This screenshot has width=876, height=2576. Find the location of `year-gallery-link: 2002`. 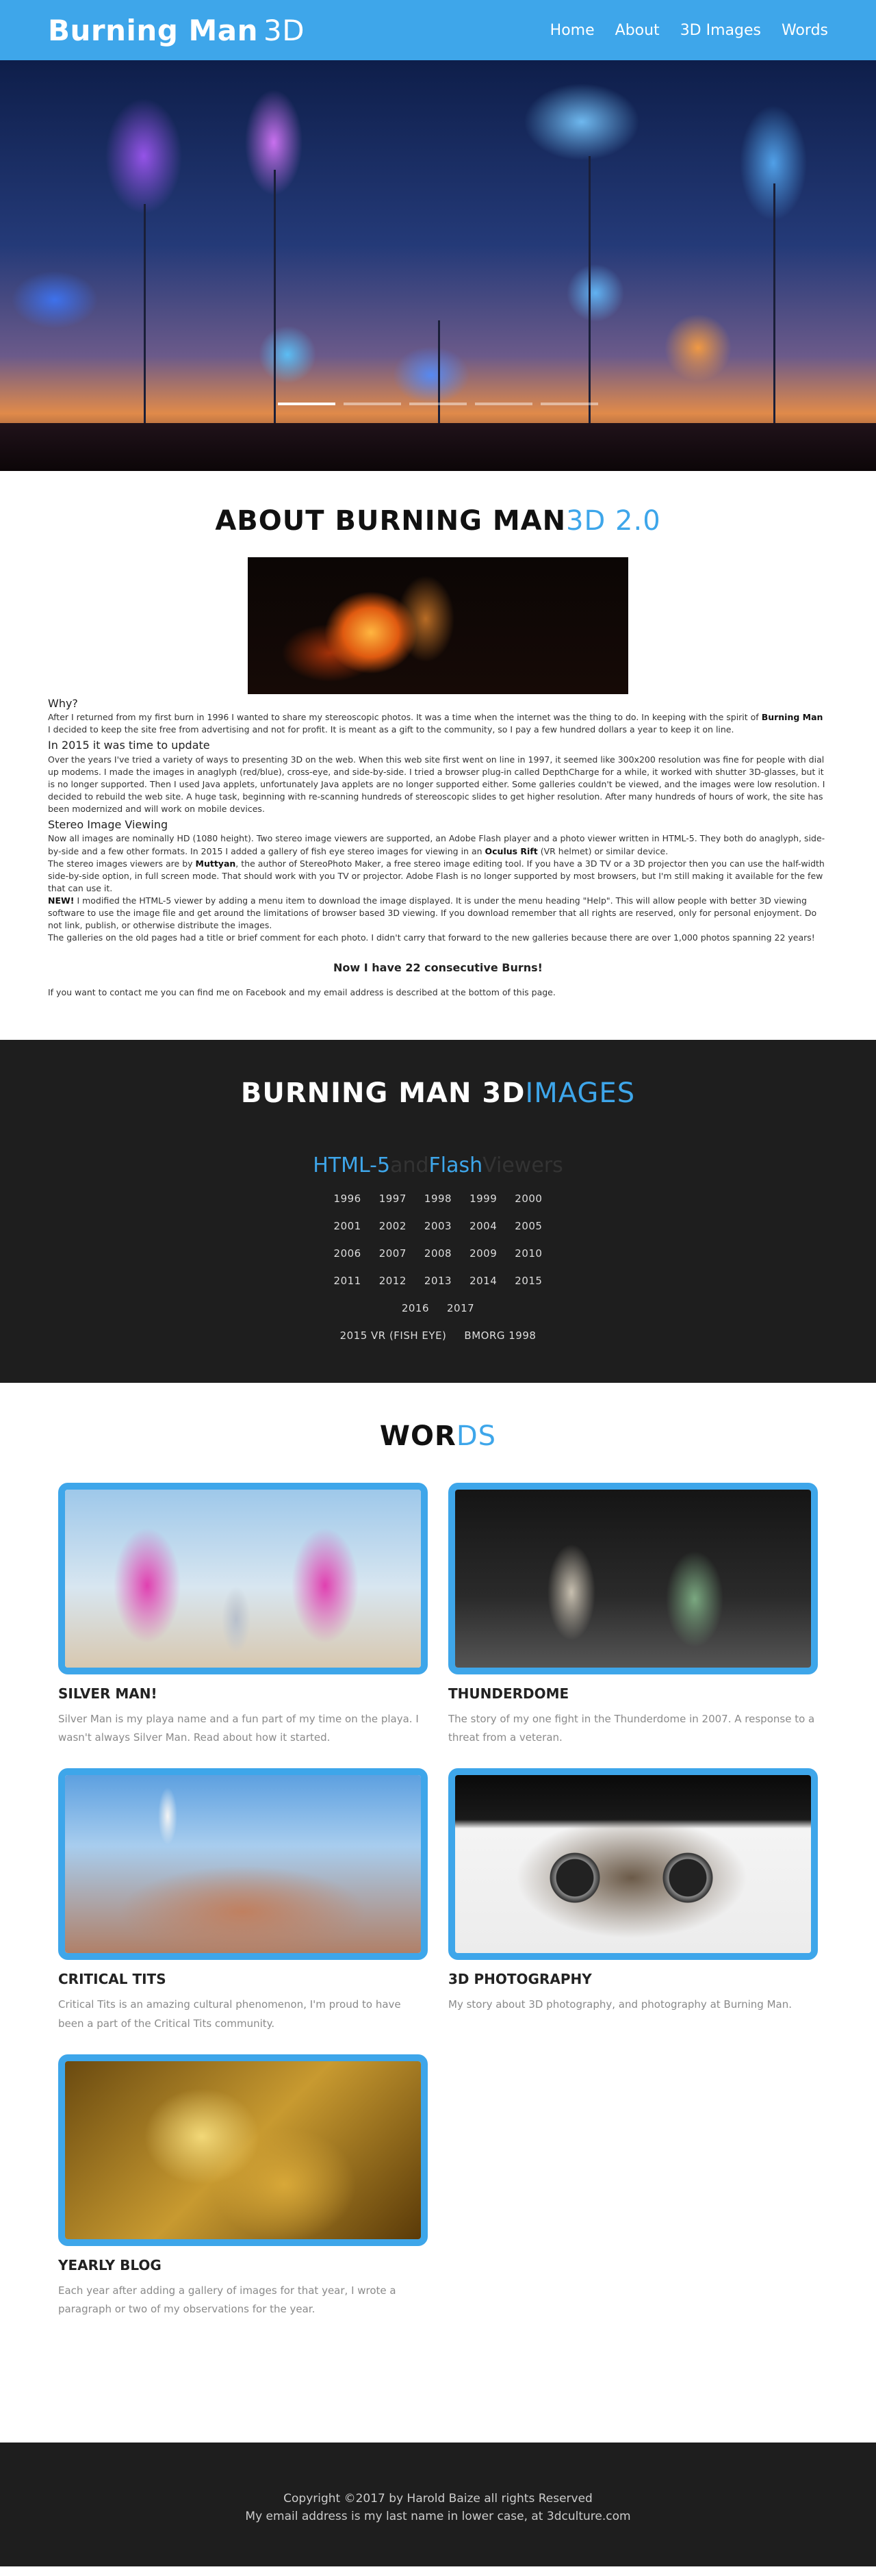

year-gallery-link: 2002 is located at coordinates (393, 1226).